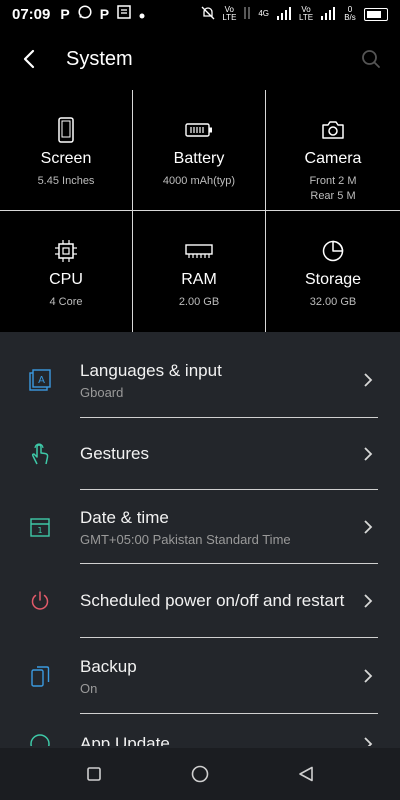 The height and width of the screenshot is (800, 400). I want to click on spec-value: 4 Core, so click(66, 302).